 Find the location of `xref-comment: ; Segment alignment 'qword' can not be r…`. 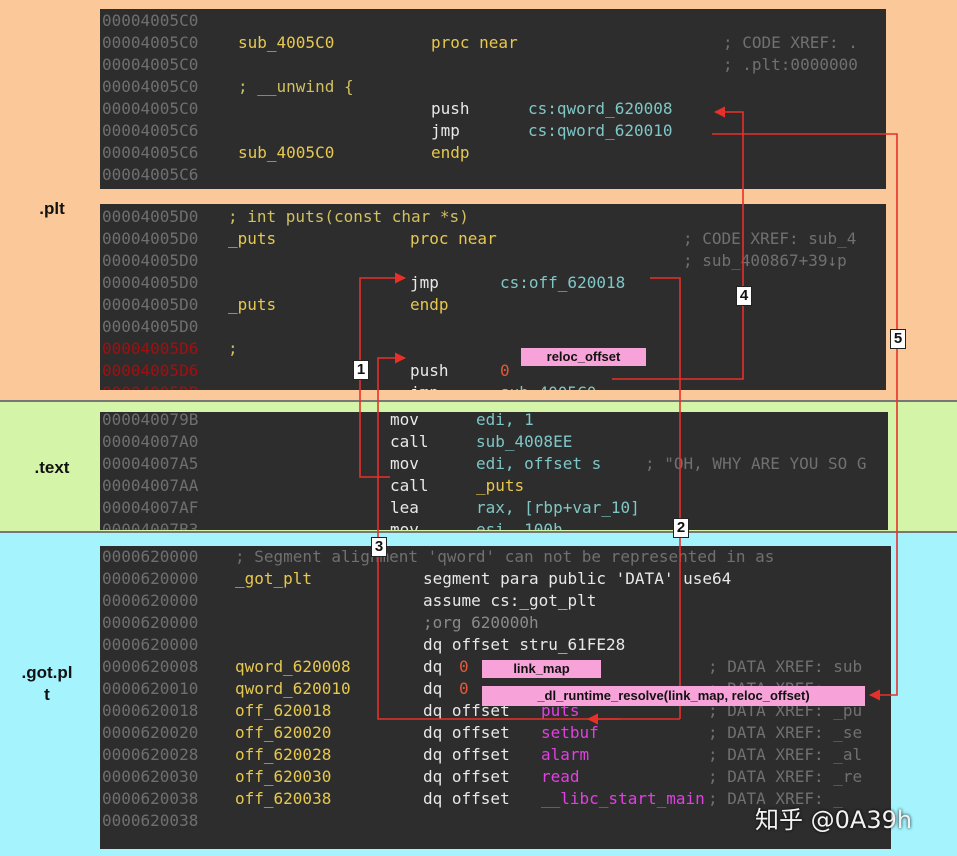

xref-comment: ; Segment alignment 'qword' can not be r… is located at coordinates (505, 556).